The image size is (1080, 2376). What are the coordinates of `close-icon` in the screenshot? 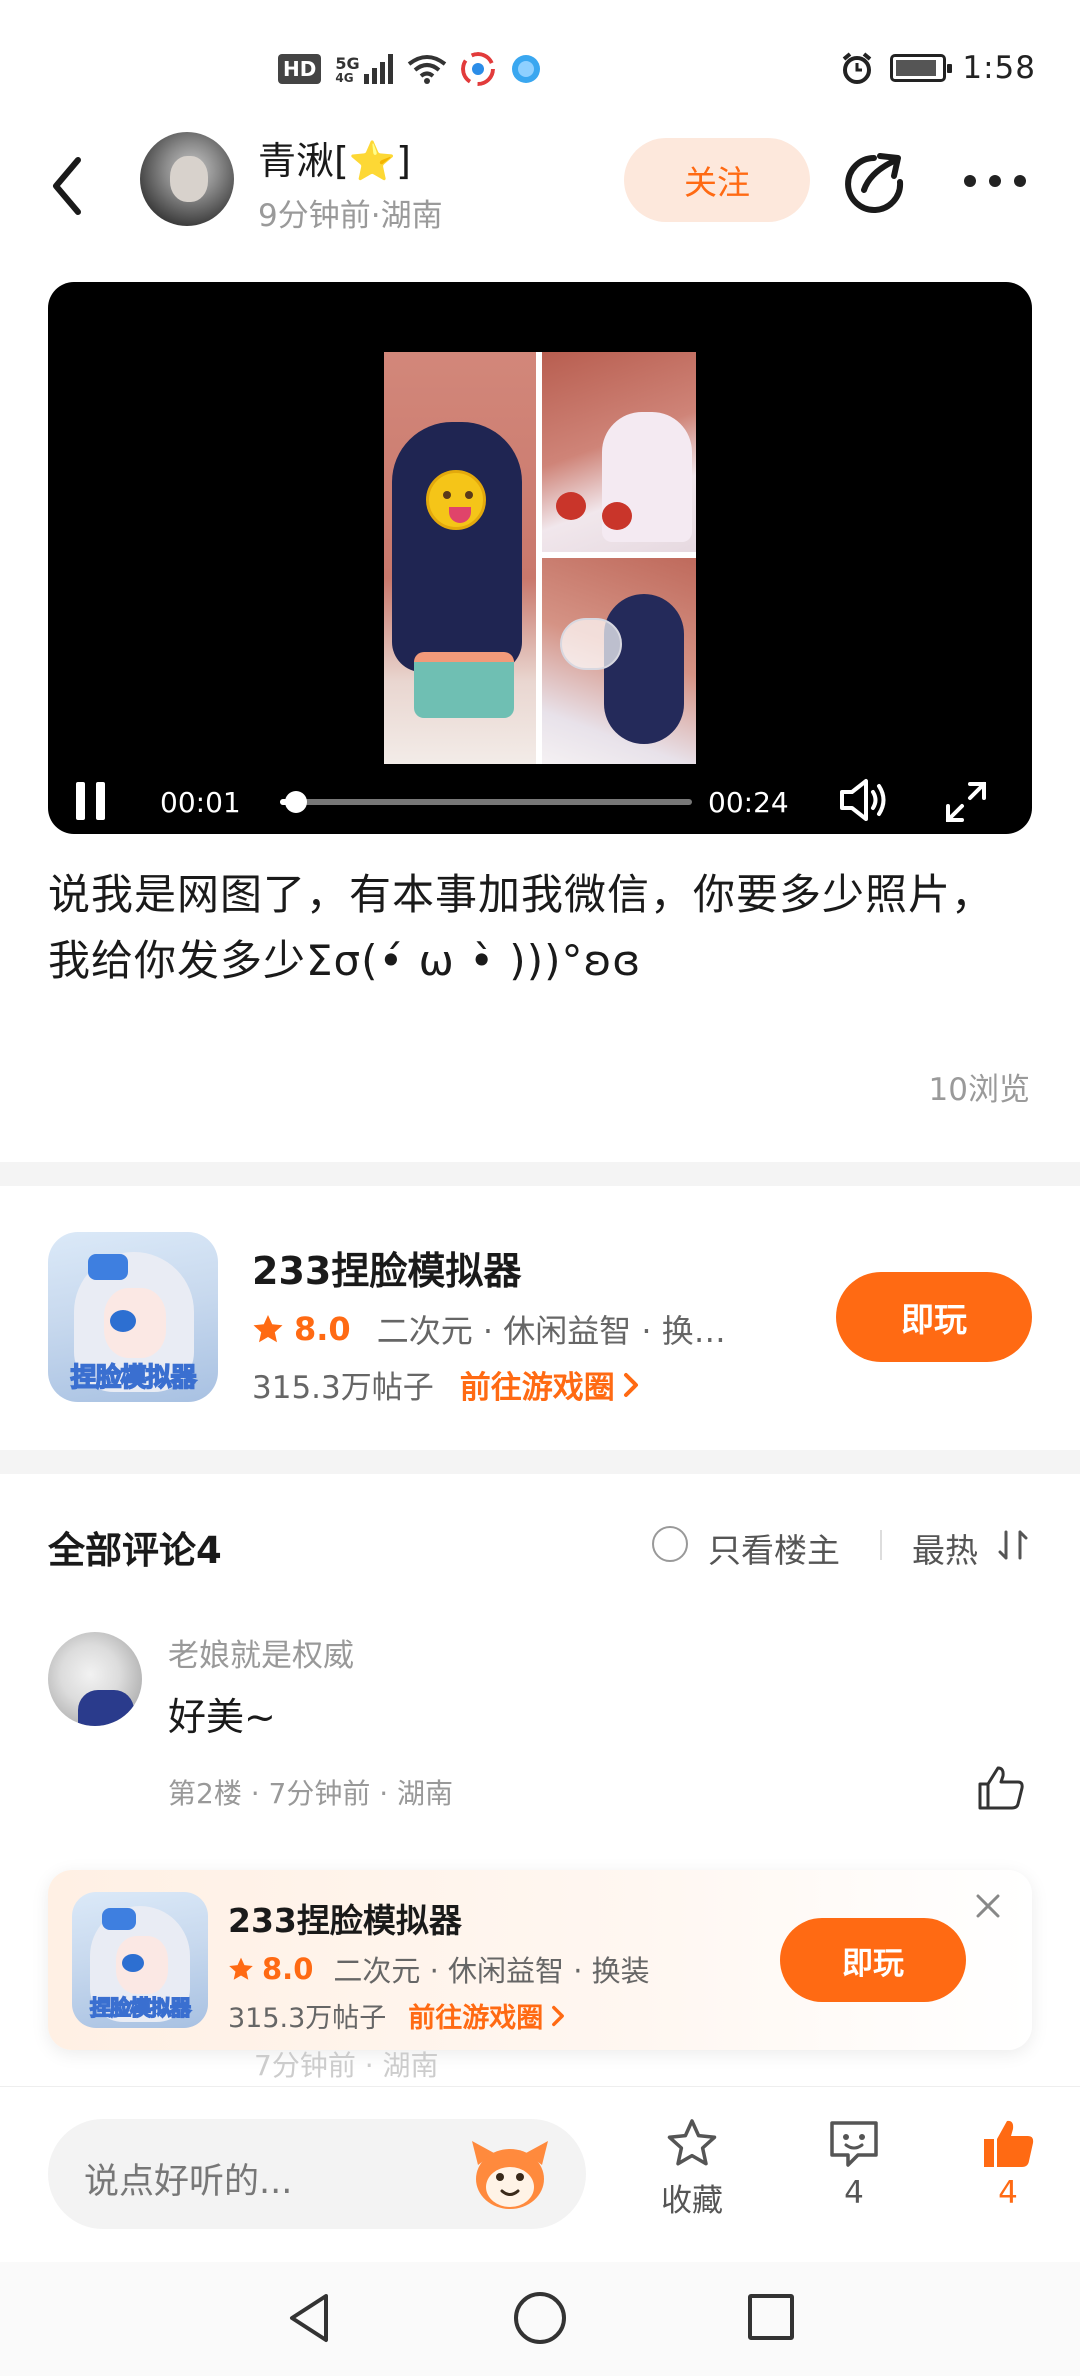 It's located at (988, 1906).